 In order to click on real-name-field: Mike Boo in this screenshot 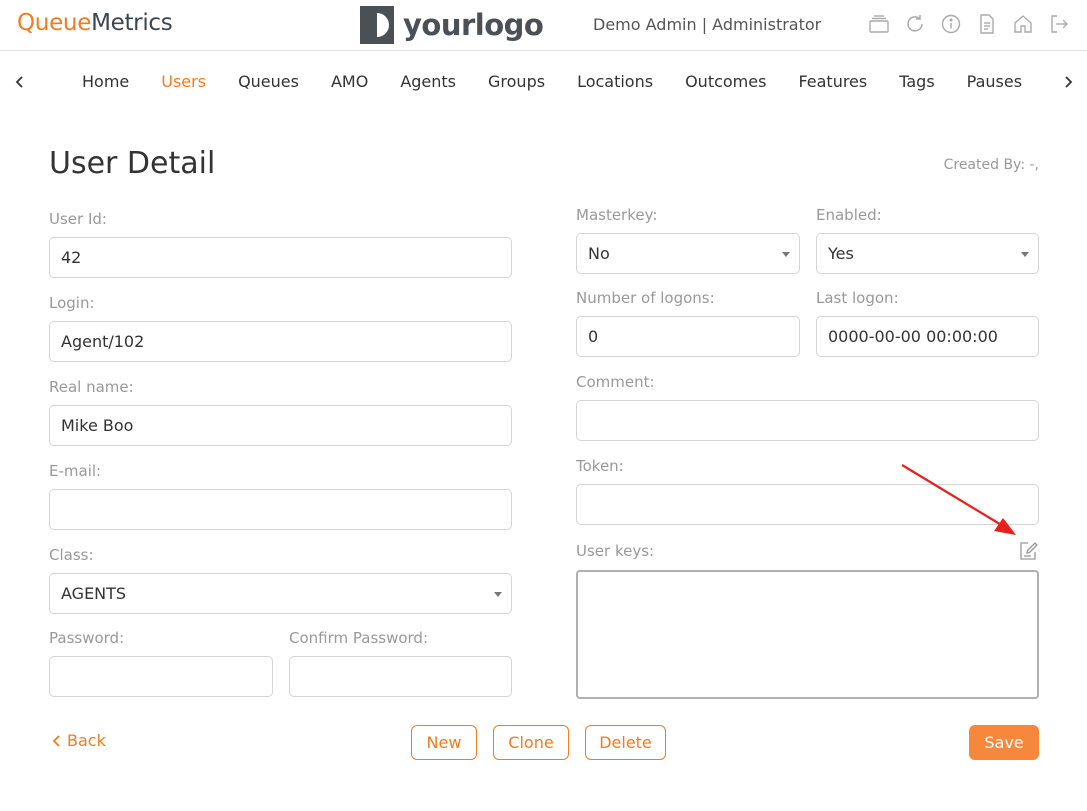, I will do `click(280, 425)`.